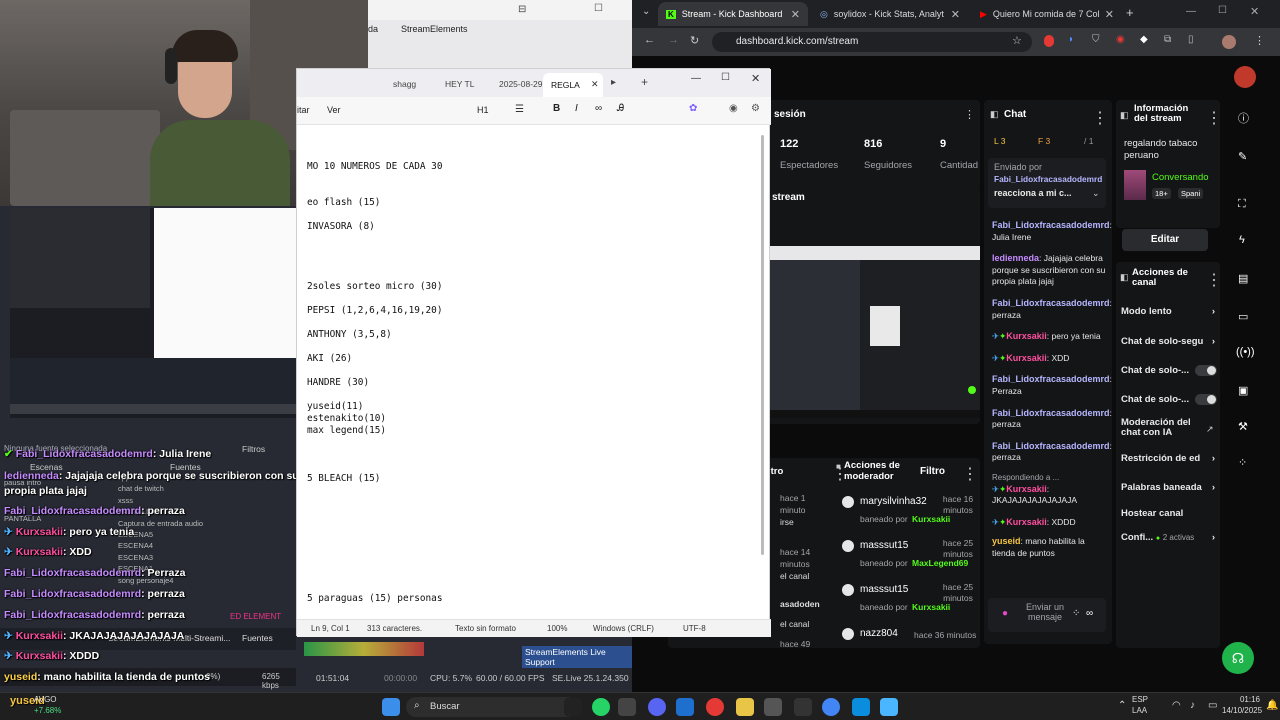  I want to click on mod-entry: nazz804 hace 36 minutos, so click(910, 637).